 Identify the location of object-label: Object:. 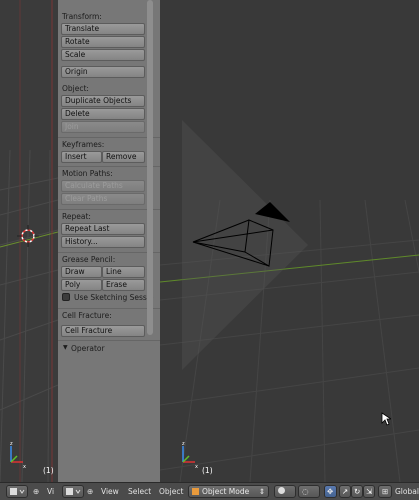
(75, 88).